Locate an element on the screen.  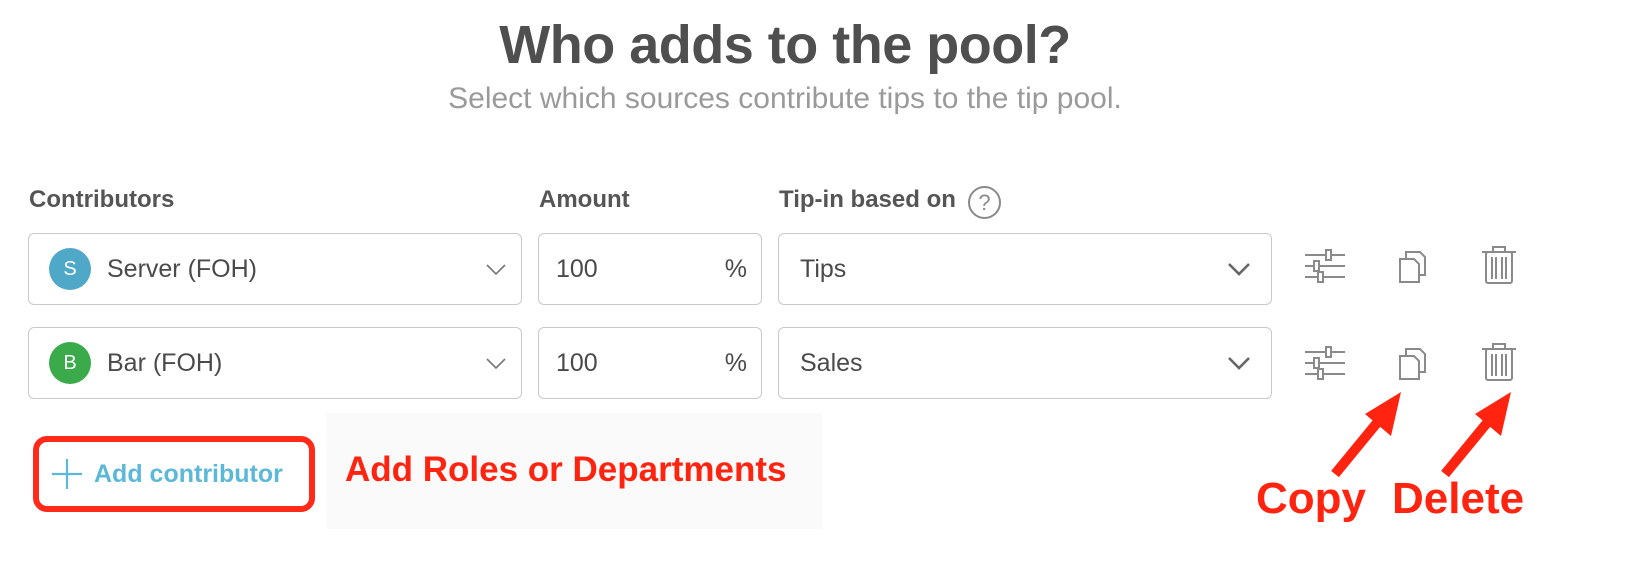
arrow-copy-annotation is located at coordinates (1366, 435).